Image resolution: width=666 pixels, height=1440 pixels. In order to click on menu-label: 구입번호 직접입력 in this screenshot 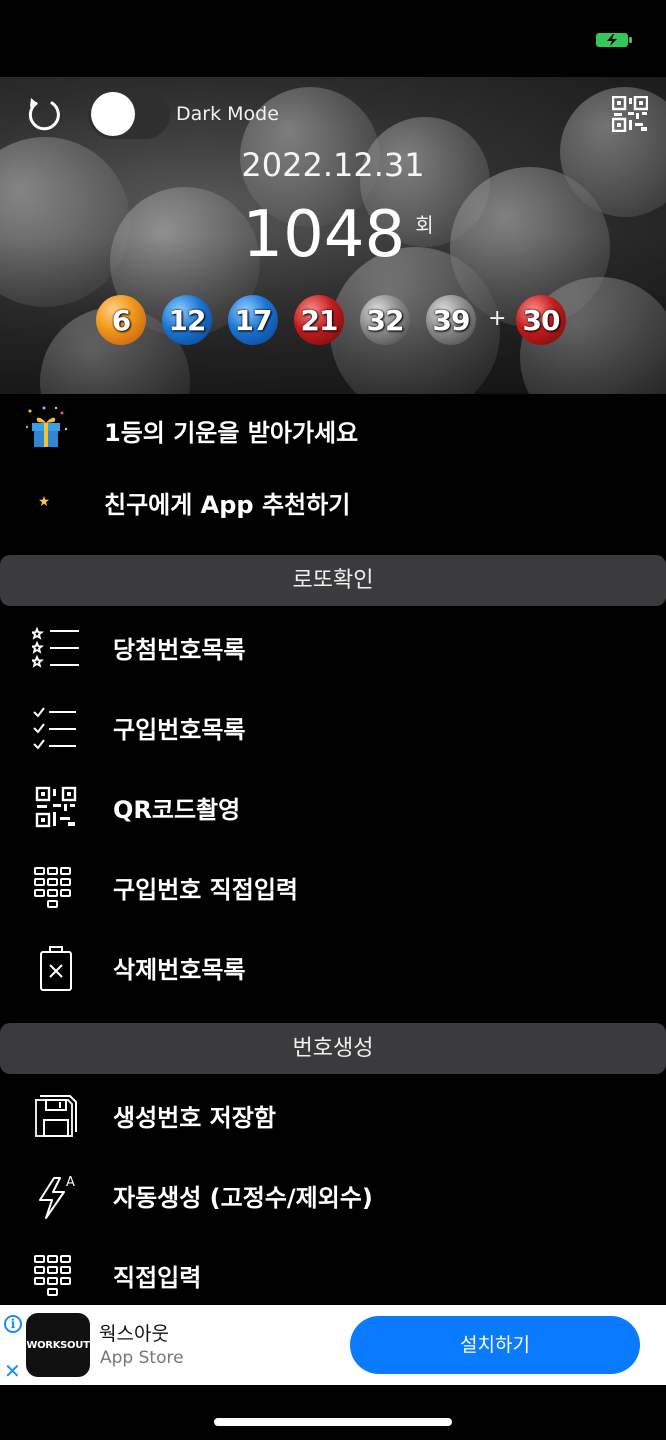, I will do `click(205, 890)`.